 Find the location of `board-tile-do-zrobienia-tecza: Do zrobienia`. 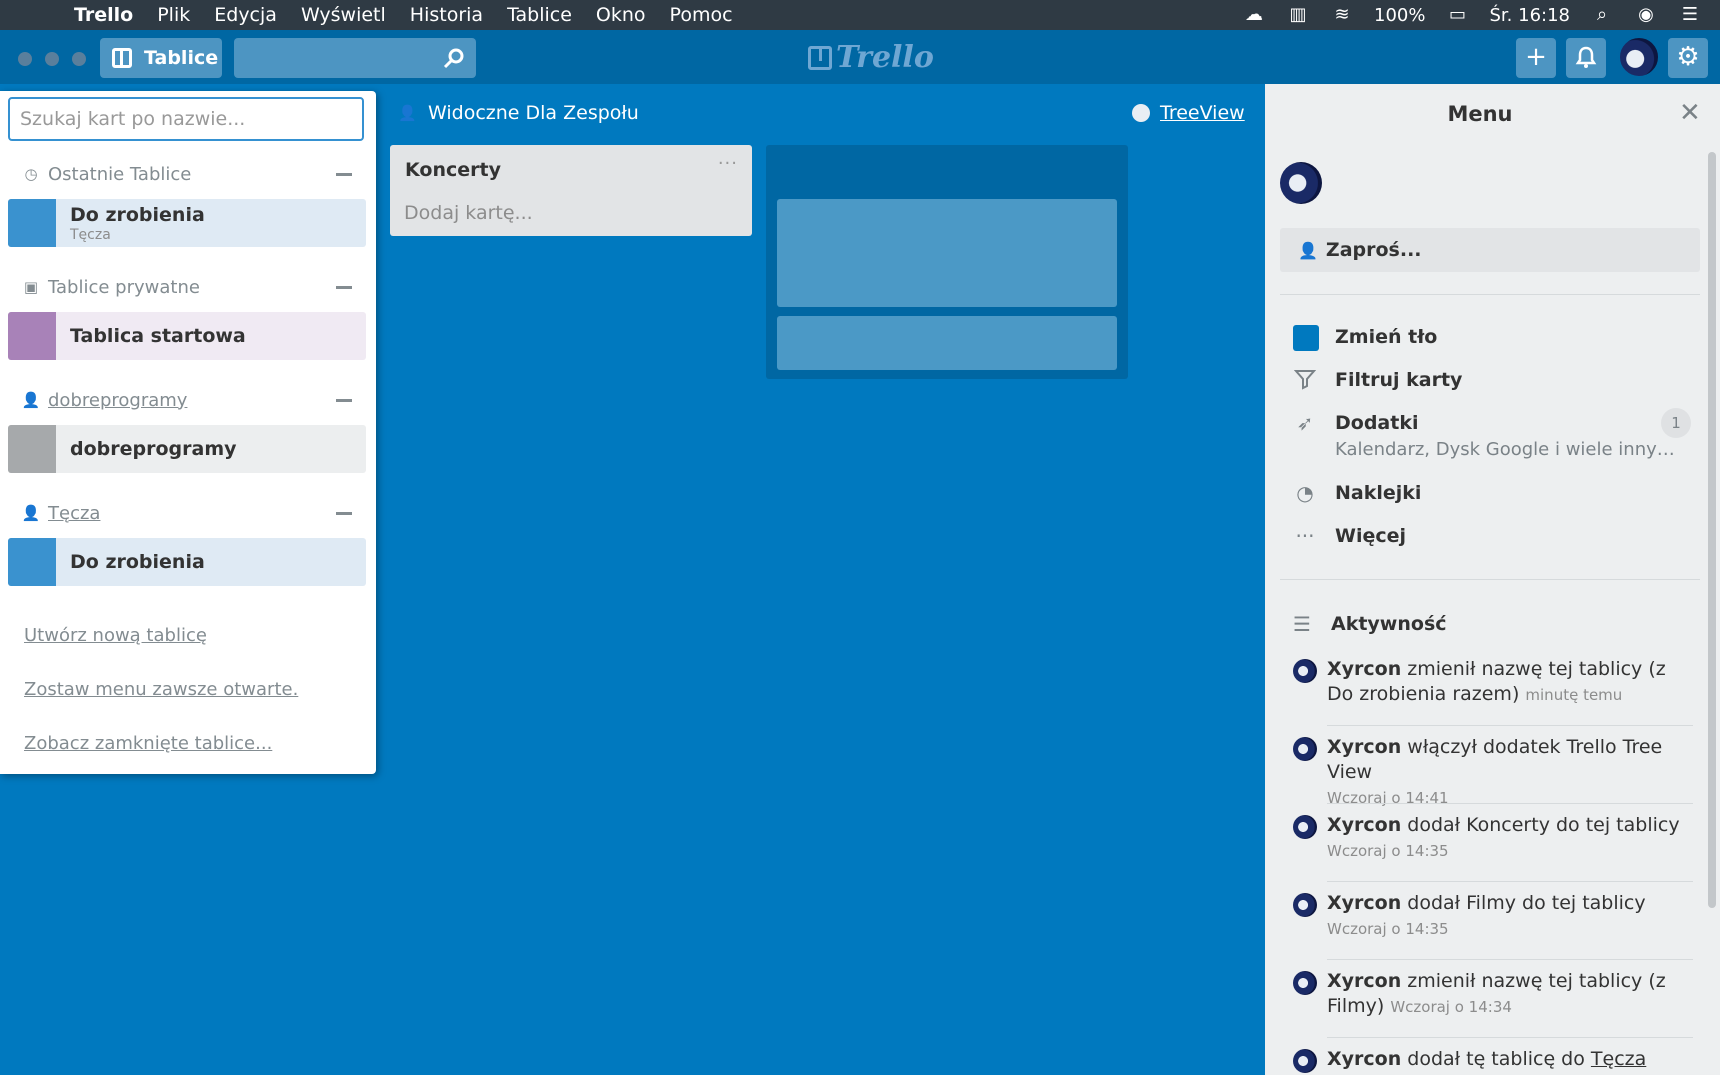

board-tile-do-zrobienia-tecza: Do zrobienia is located at coordinates (187, 562).